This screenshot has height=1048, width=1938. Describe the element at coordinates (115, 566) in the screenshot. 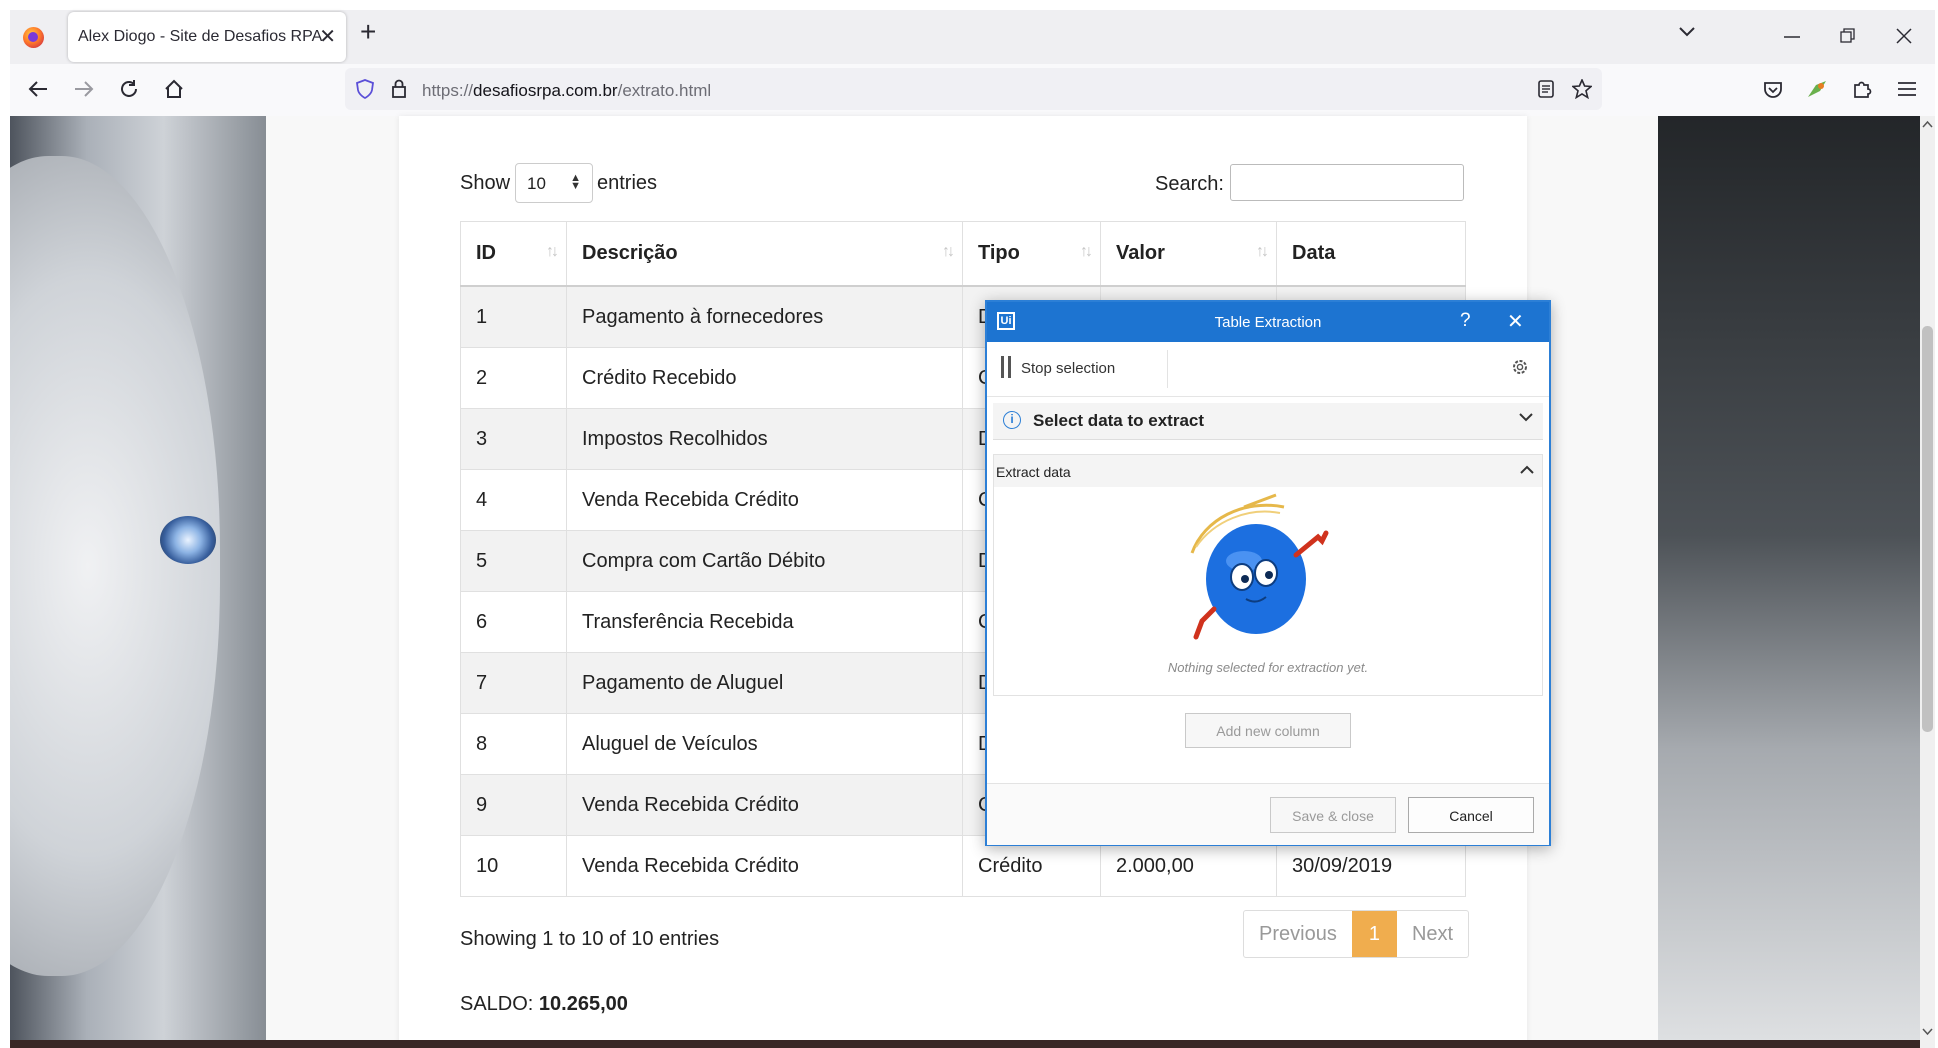

I see `robot-face-shape` at that location.